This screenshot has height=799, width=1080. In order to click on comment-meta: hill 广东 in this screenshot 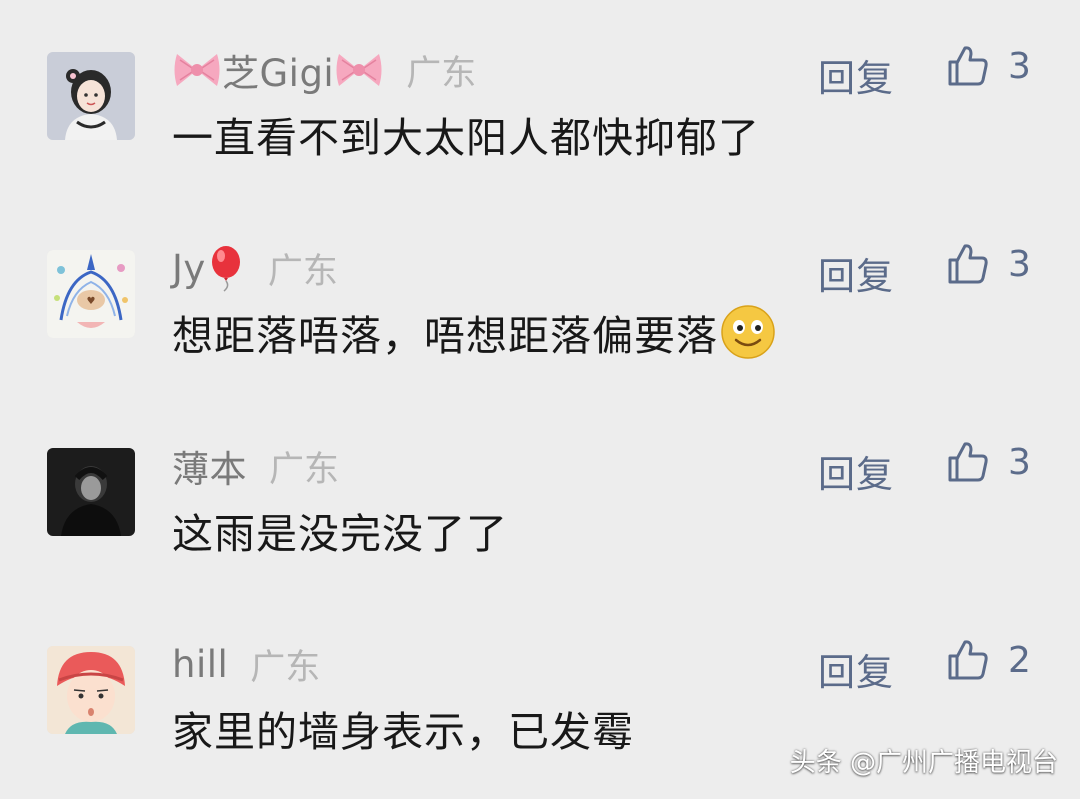, I will do `click(246, 664)`.